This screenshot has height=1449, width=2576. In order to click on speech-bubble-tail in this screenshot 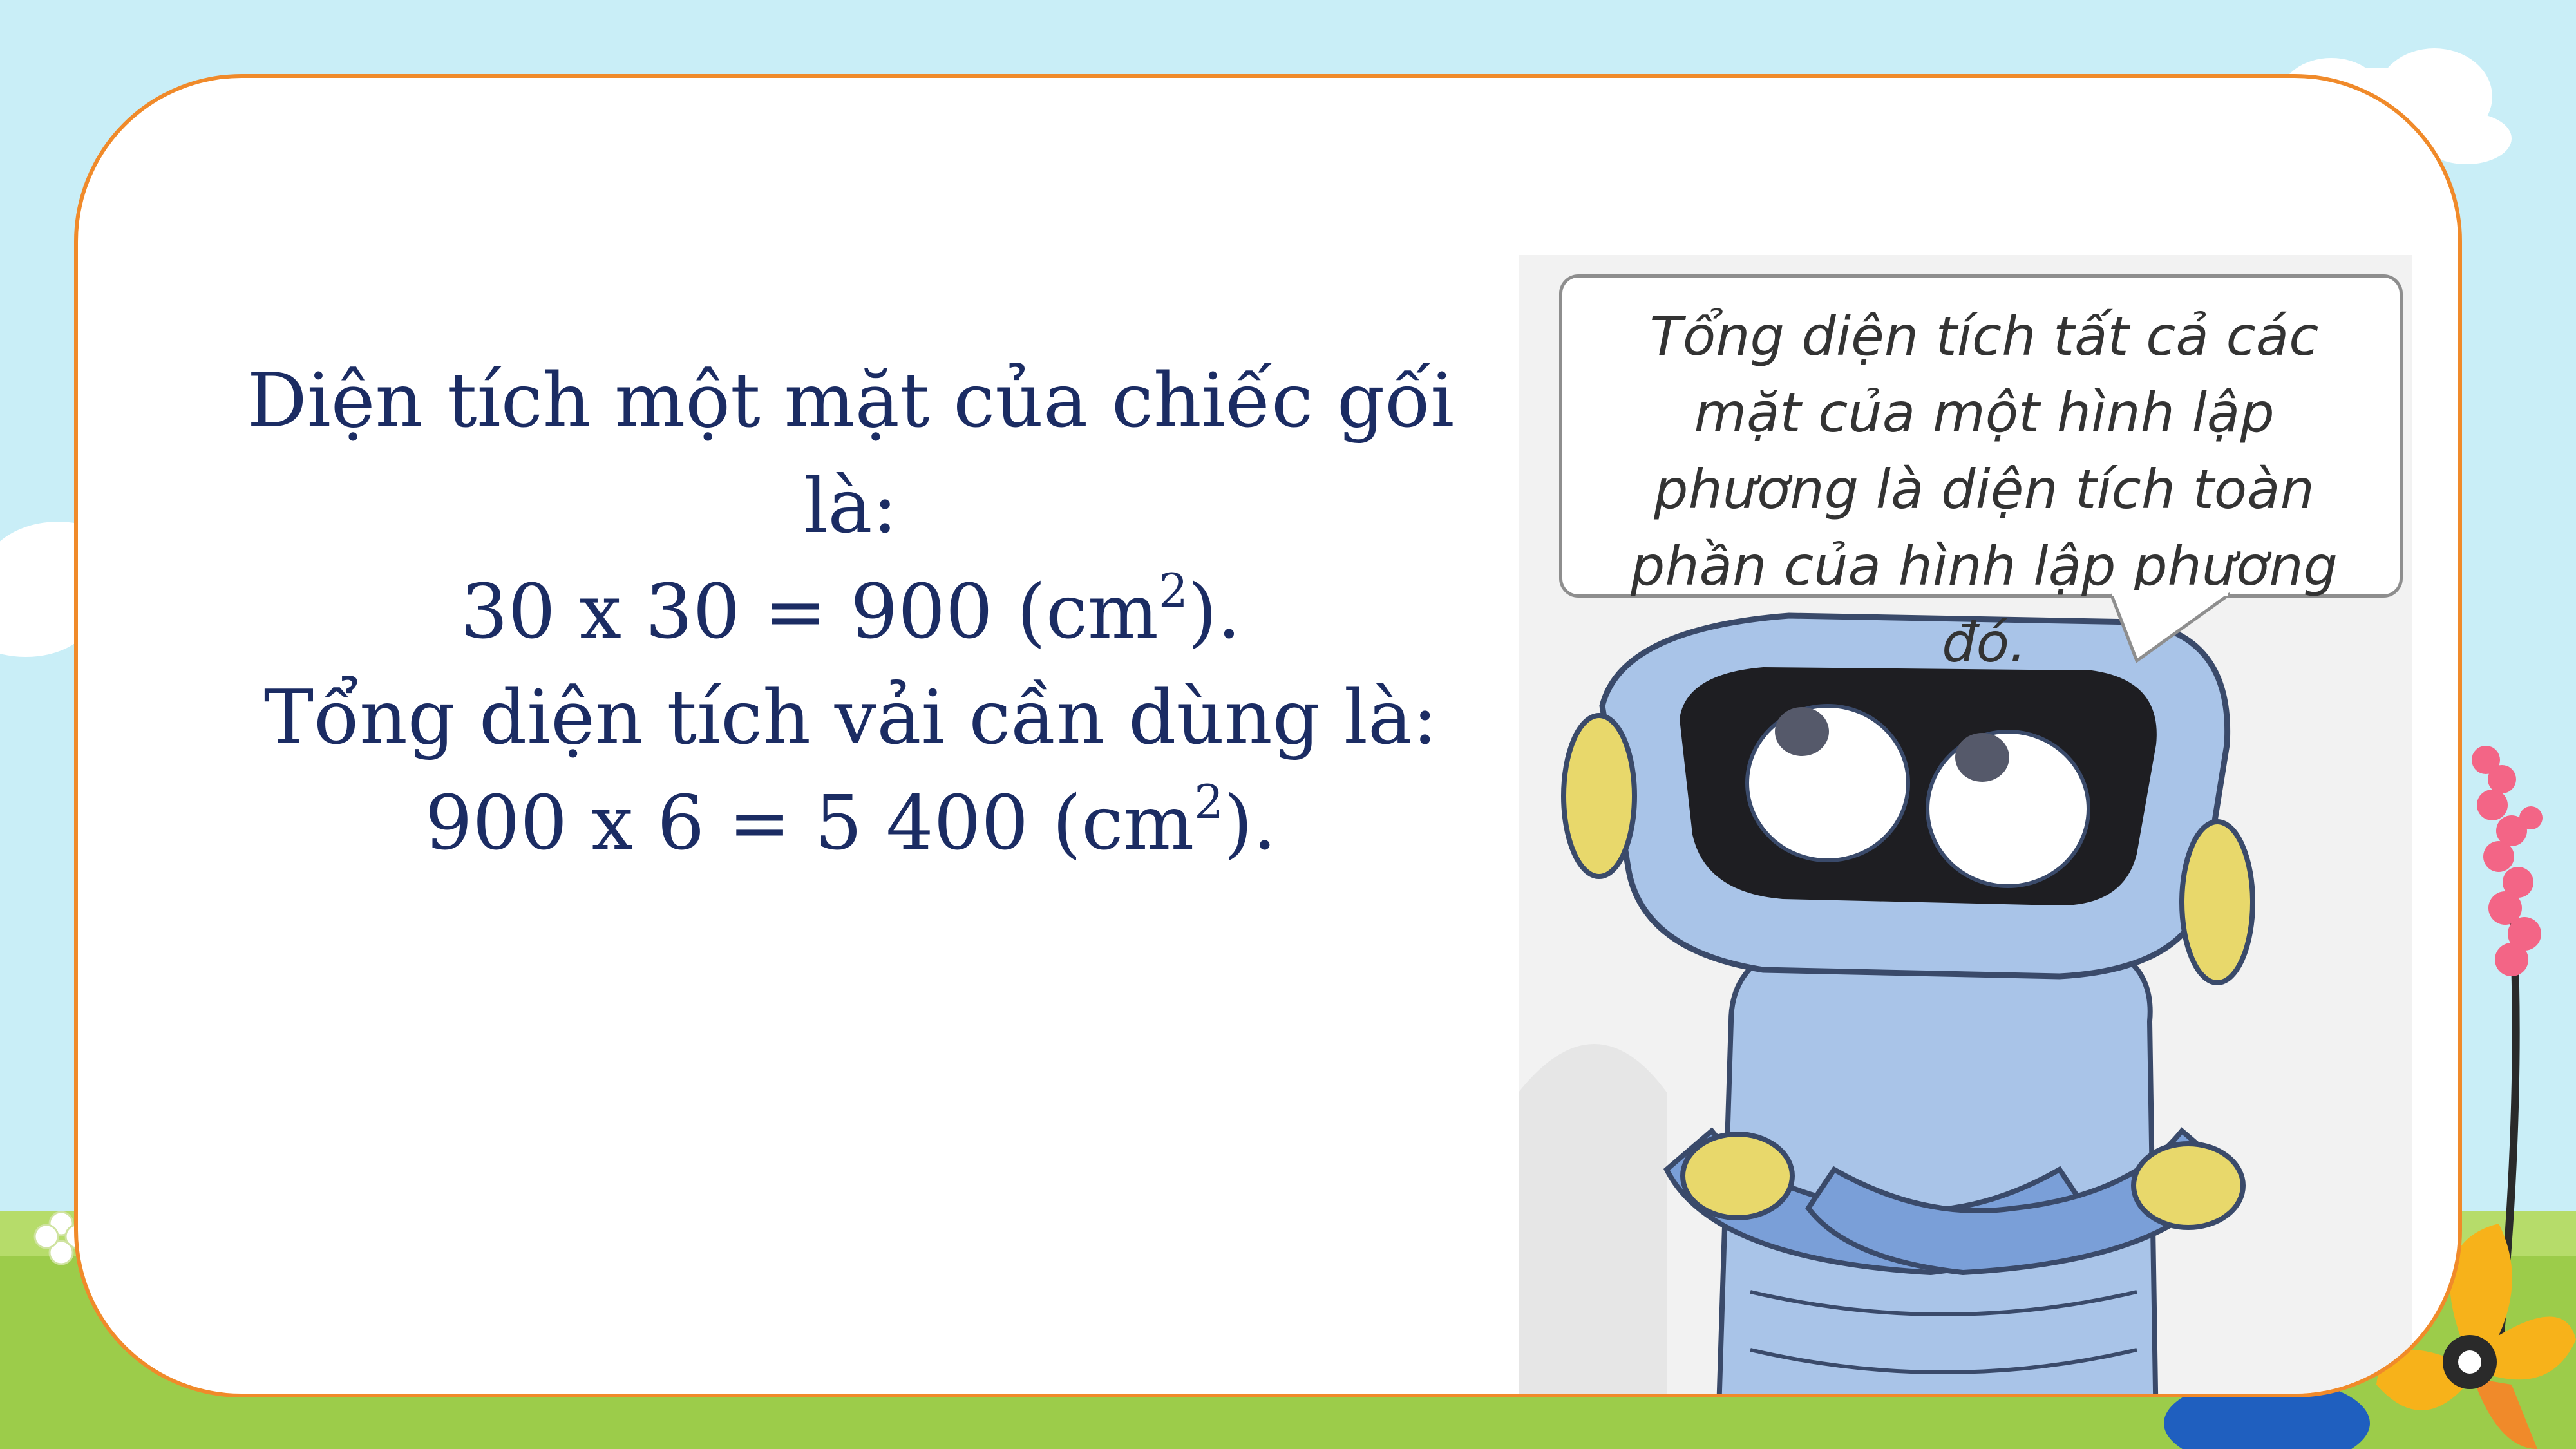, I will do `click(2170, 626)`.